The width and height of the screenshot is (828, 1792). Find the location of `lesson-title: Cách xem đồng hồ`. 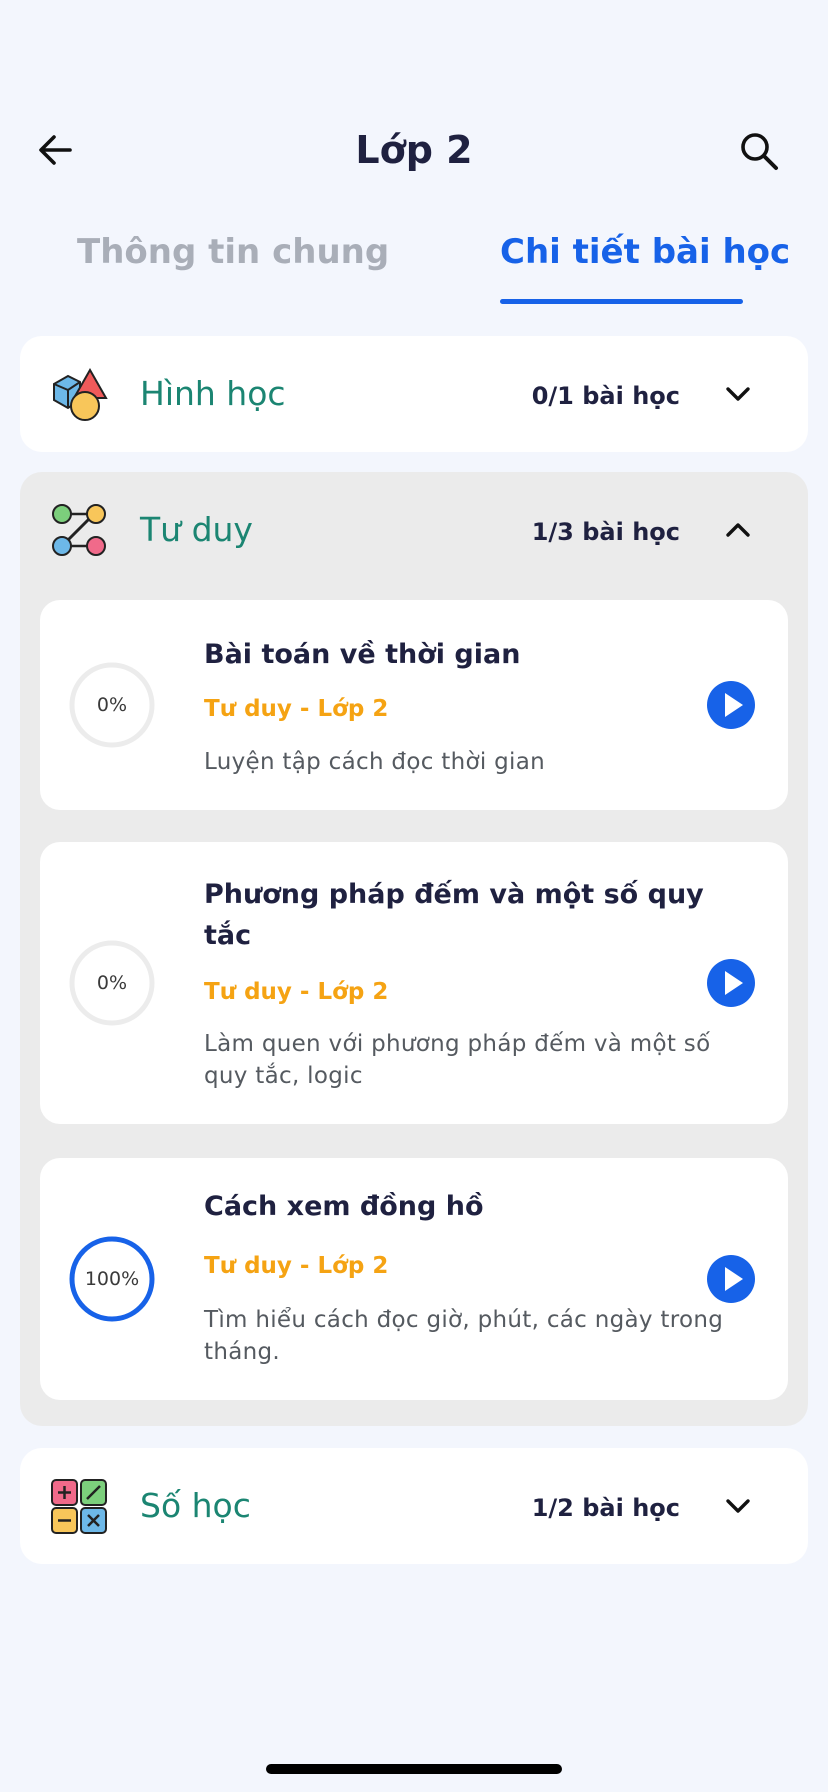

lesson-title: Cách xem đồng hồ is located at coordinates (344, 1206).